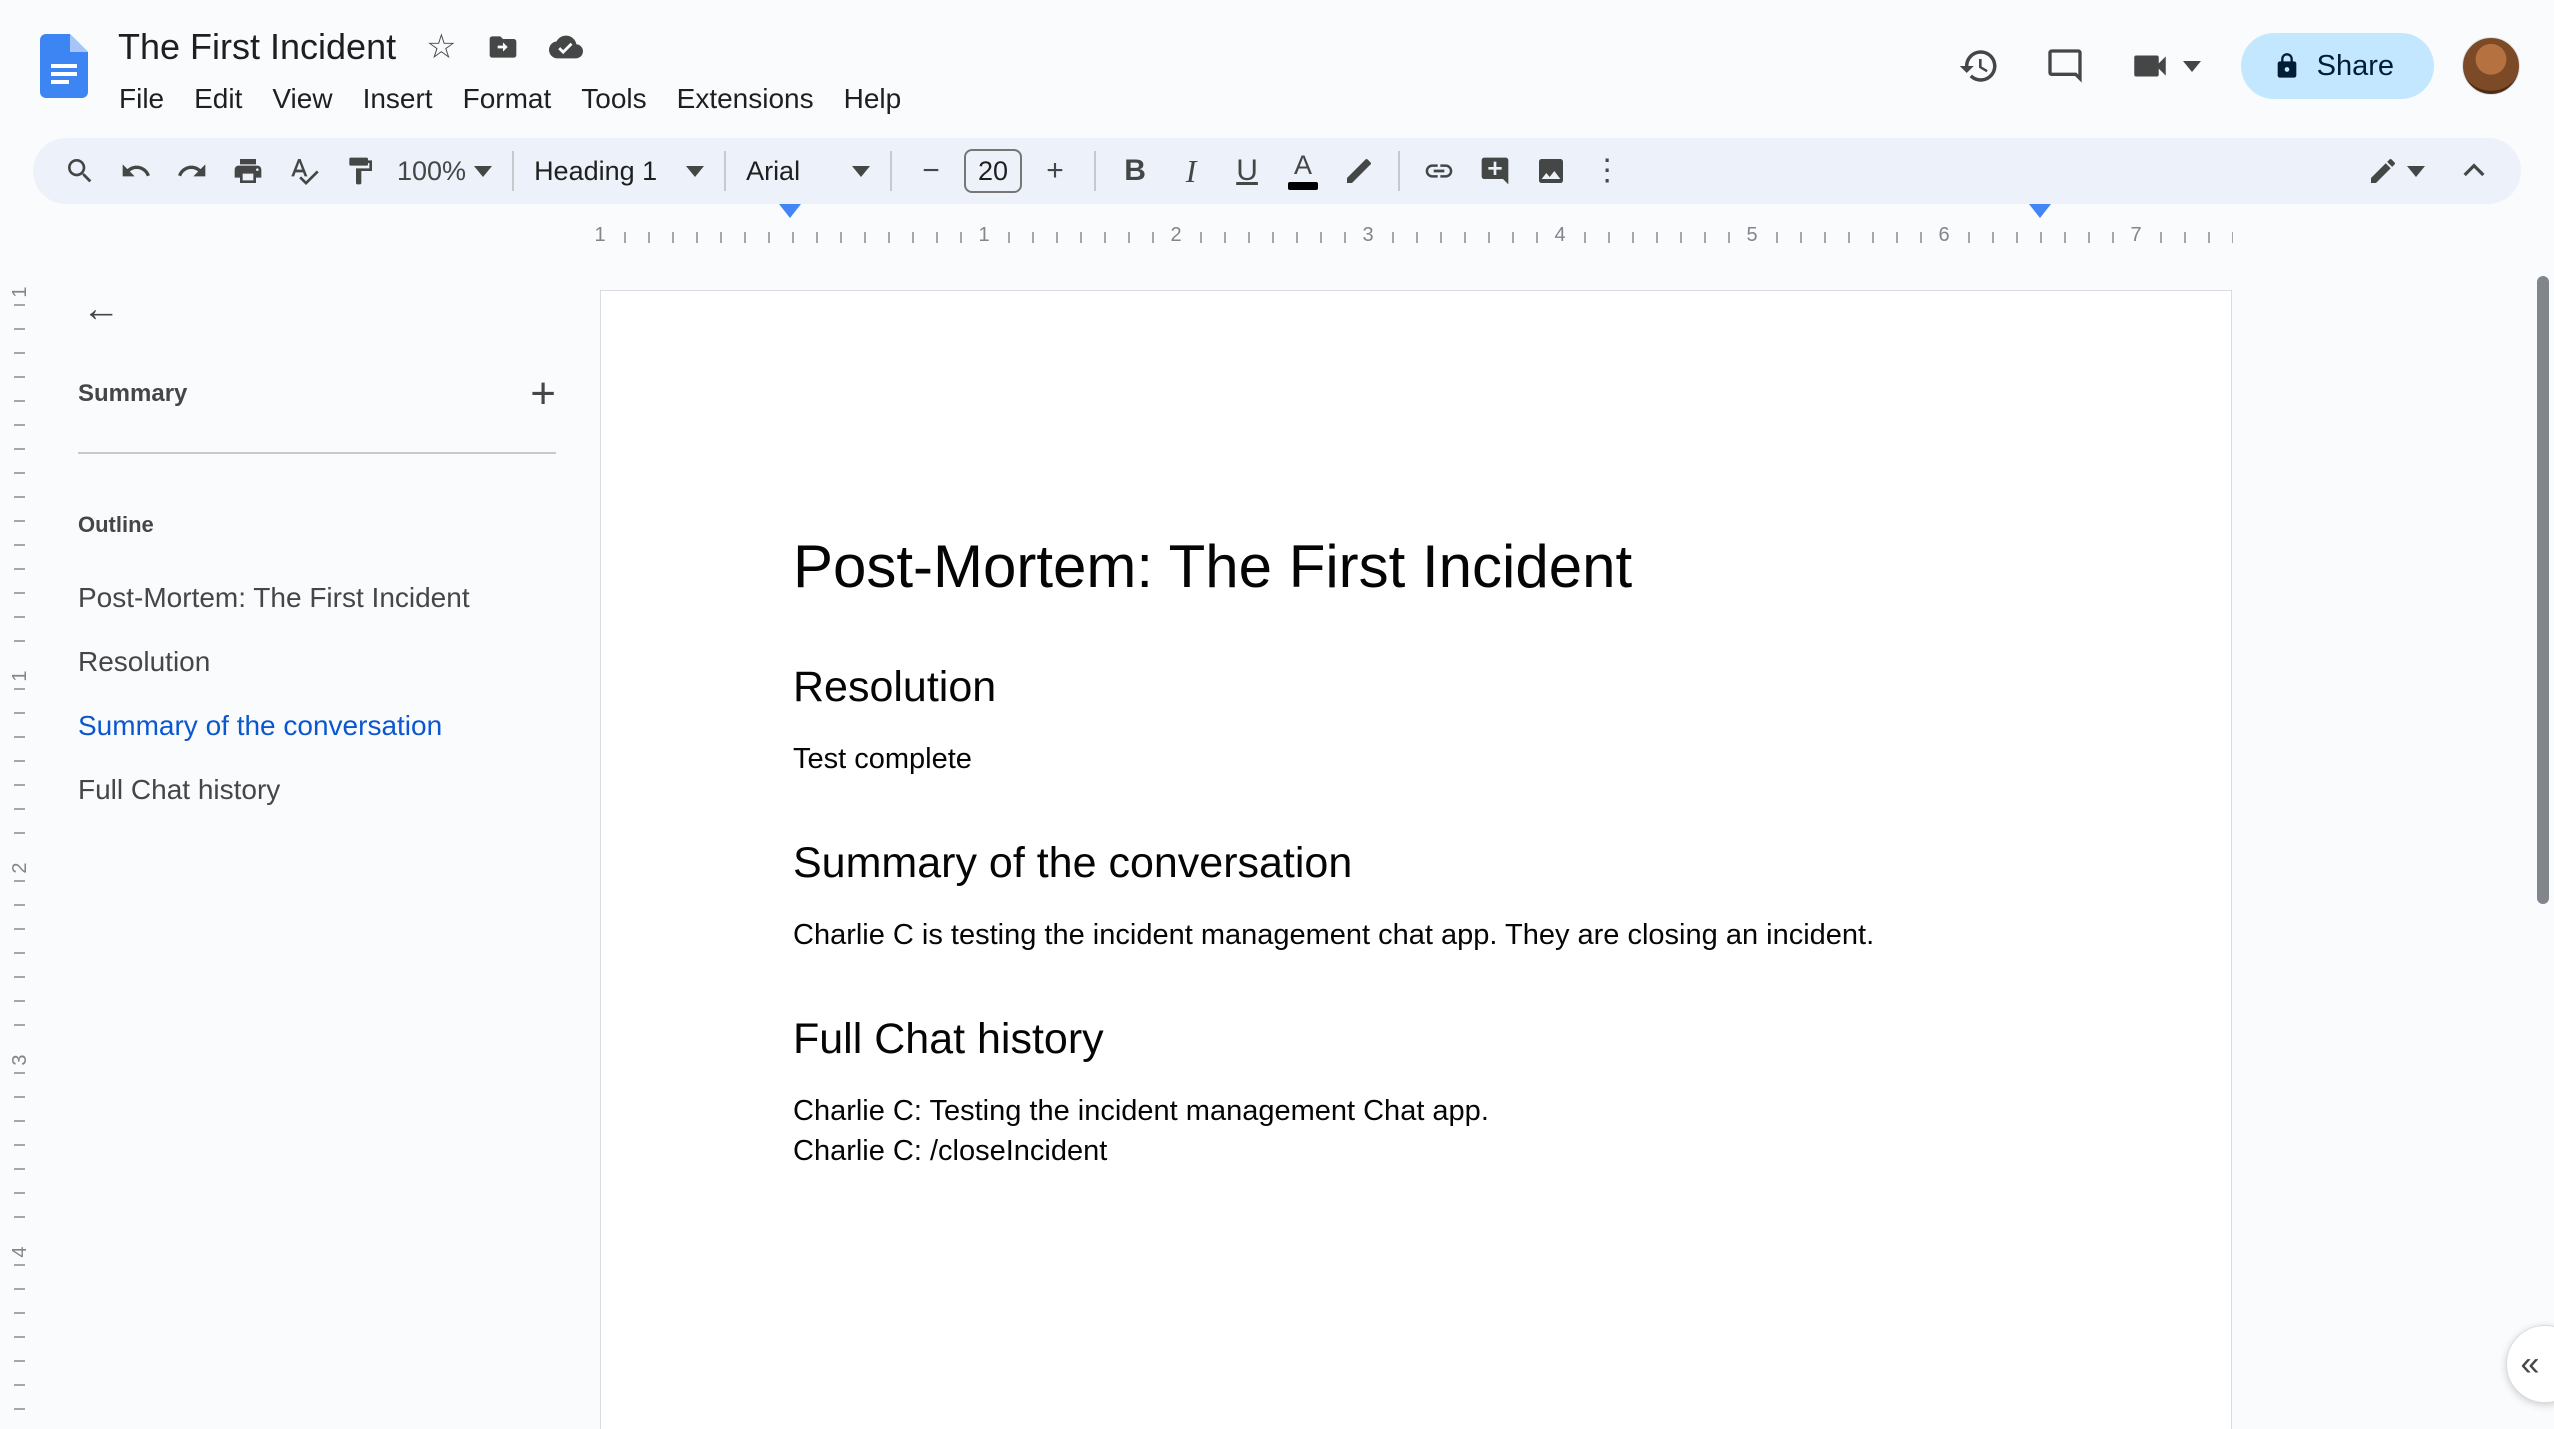  What do you see at coordinates (133, 393) in the screenshot?
I see `summary-heading: Summary` at bounding box center [133, 393].